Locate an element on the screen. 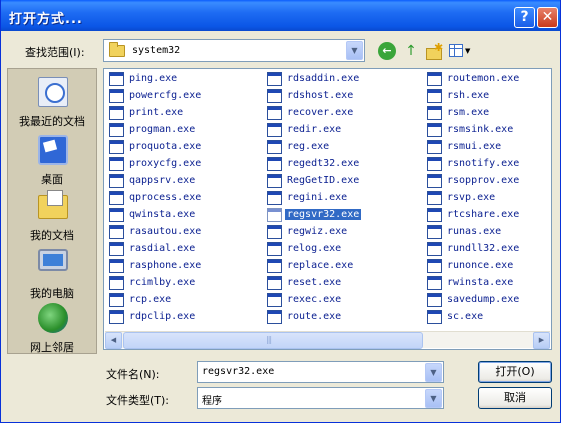 This screenshot has width=561, height=423. open-button: 打开(O) is located at coordinates (515, 372).